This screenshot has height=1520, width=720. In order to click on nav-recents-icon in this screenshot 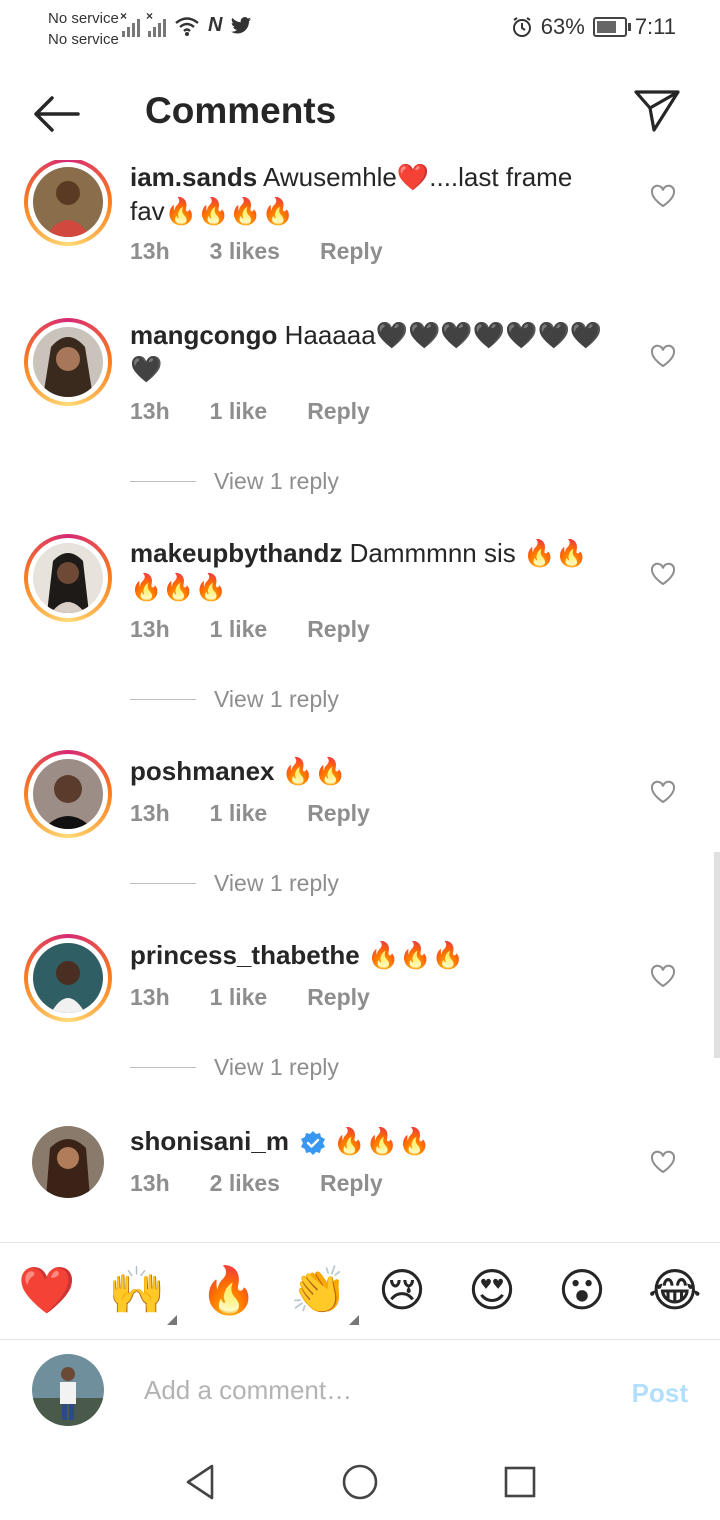, I will do `click(520, 1482)`.